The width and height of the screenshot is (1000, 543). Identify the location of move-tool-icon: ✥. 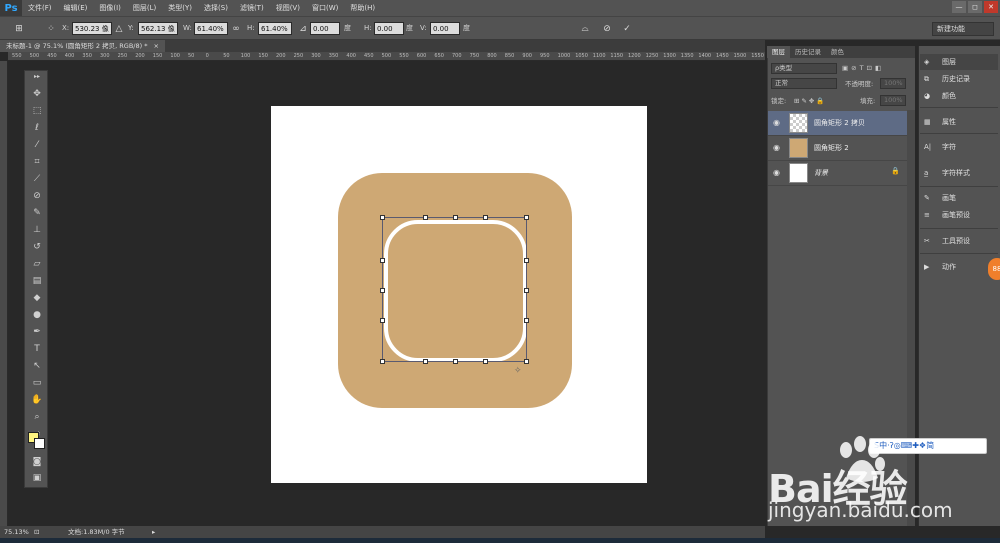
(37, 94).